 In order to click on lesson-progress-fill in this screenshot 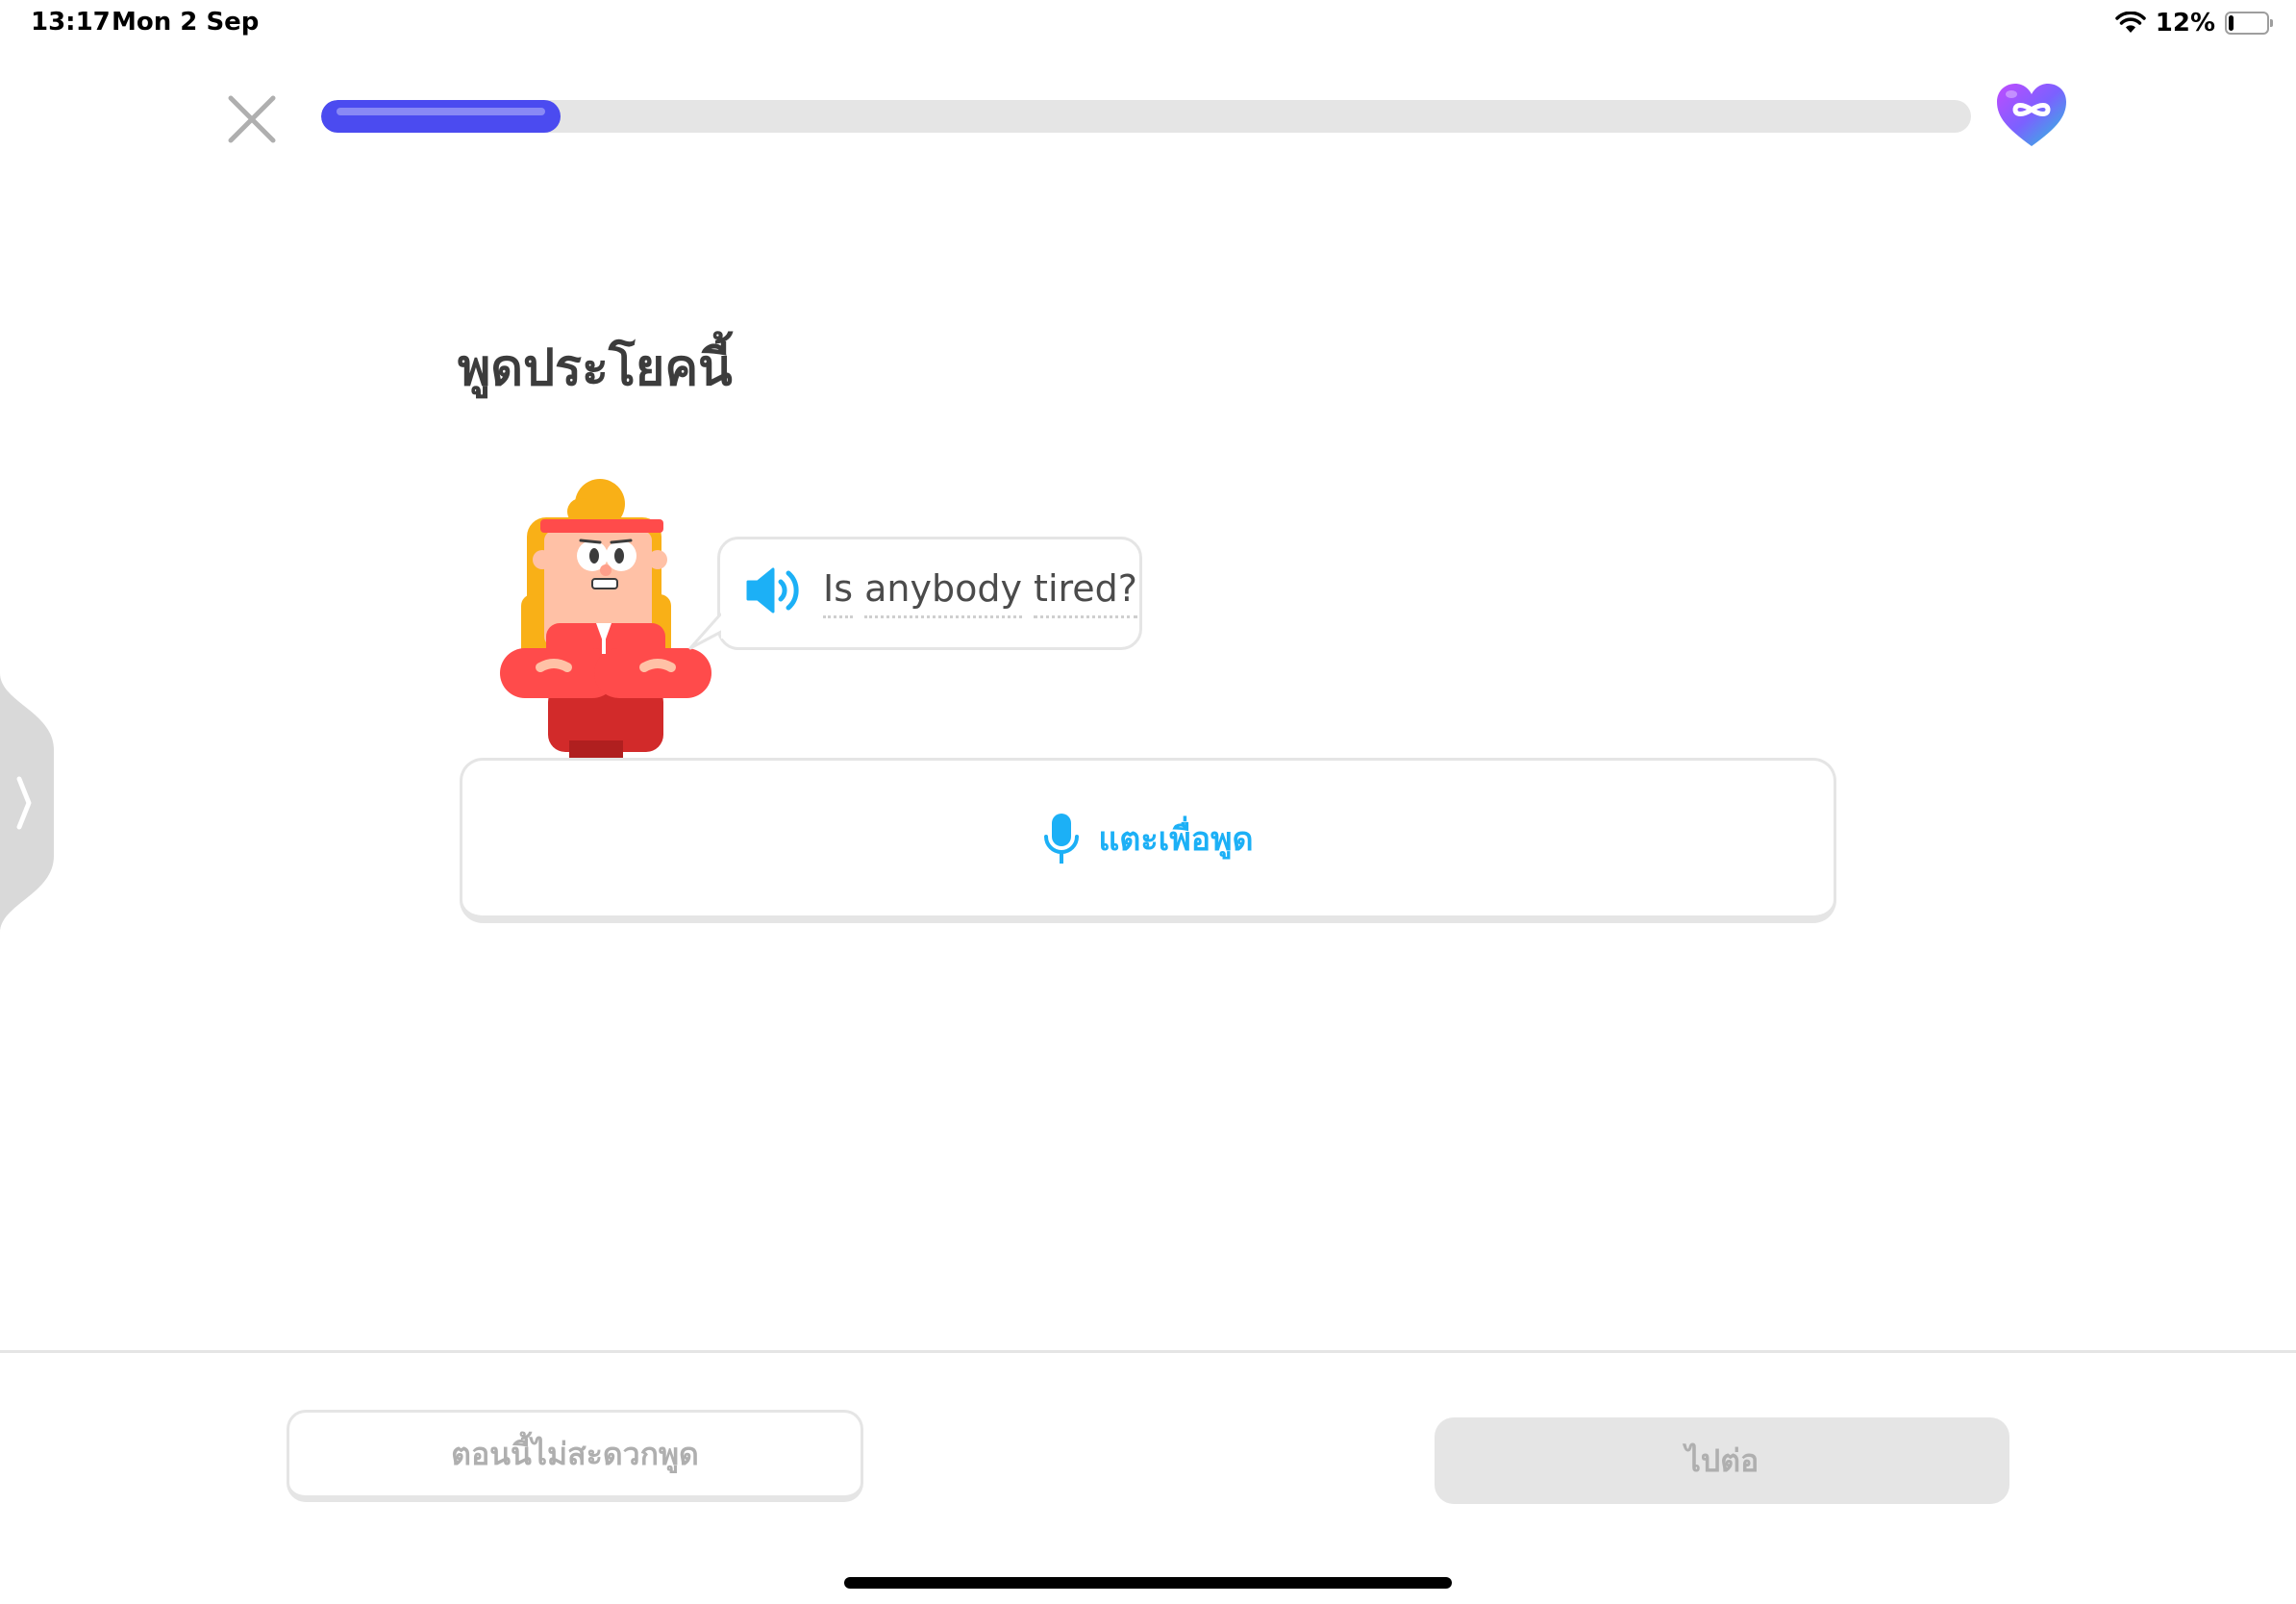, I will do `click(441, 116)`.